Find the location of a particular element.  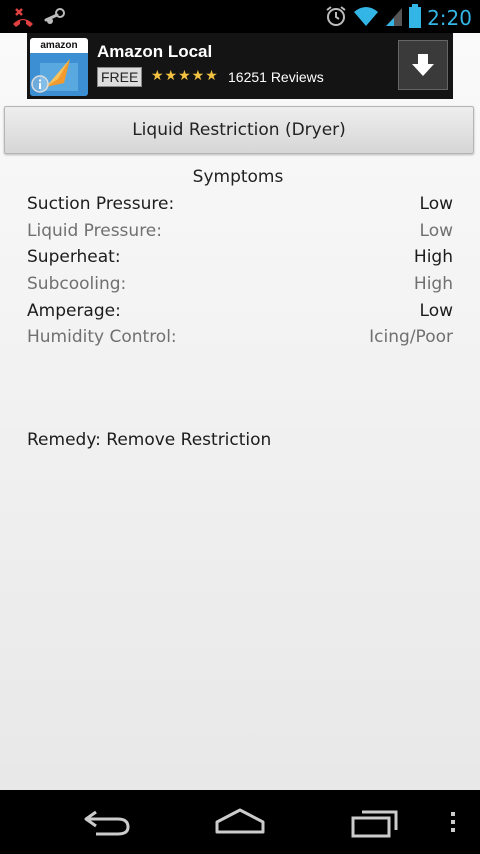

symptom-label: Suction Pressure: is located at coordinates (101, 204).